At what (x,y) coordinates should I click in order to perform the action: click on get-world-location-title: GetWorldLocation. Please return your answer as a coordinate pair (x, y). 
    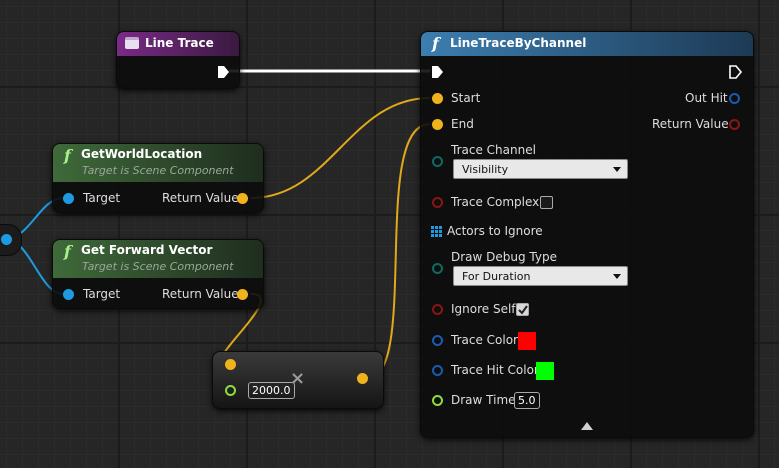
    Looking at the image, I should click on (142, 154).